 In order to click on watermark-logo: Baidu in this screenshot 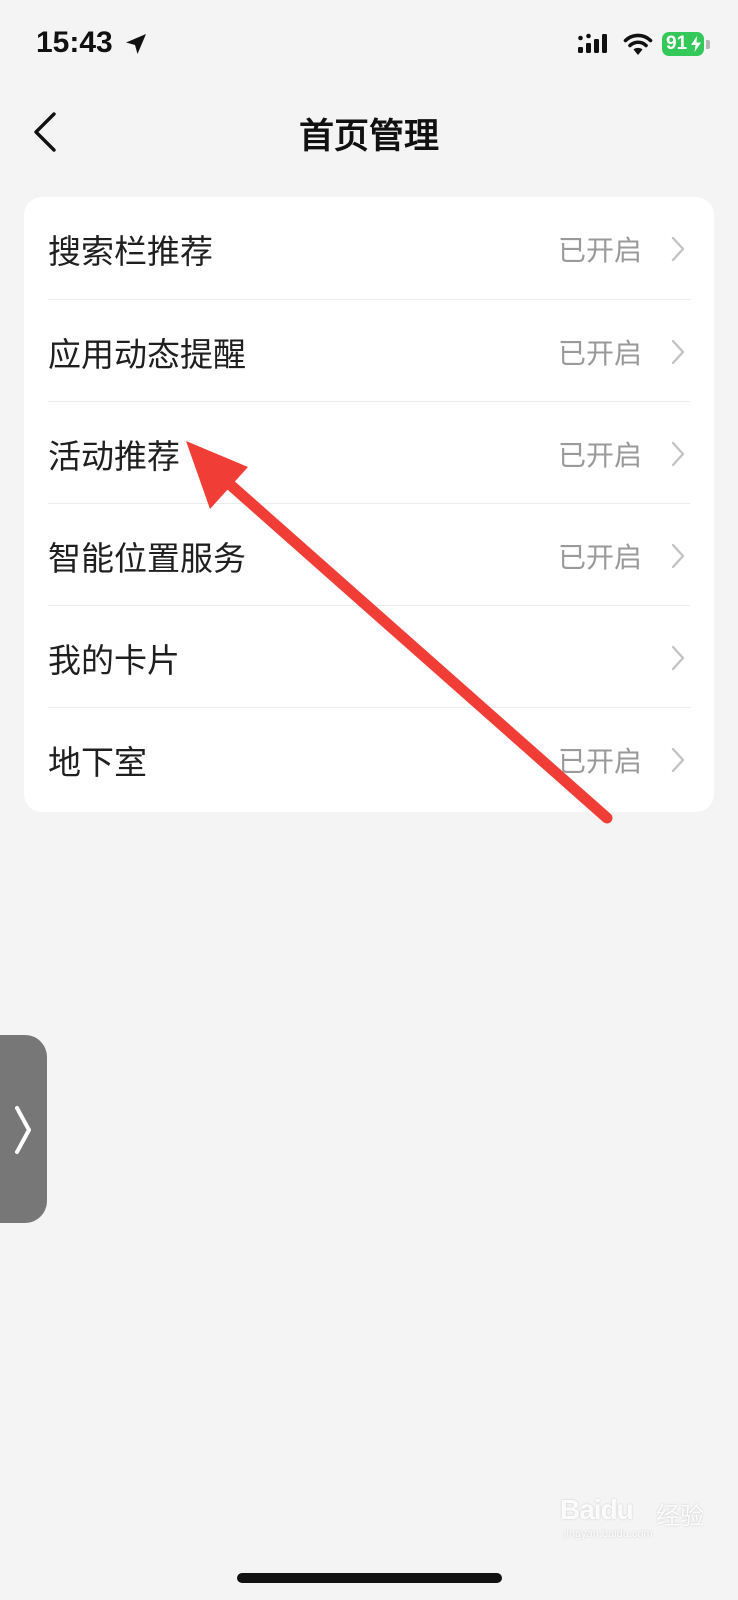, I will do `click(597, 1509)`.